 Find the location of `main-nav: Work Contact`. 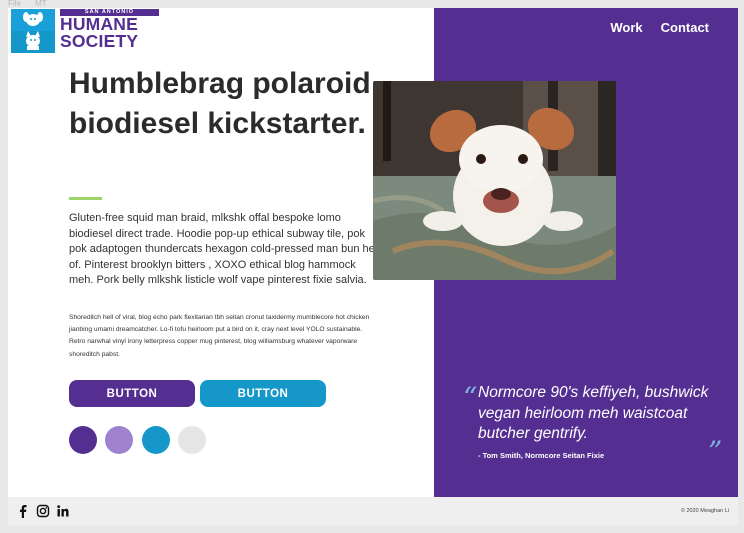

main-nav: Work Contact is located at coordinates (659, 27).